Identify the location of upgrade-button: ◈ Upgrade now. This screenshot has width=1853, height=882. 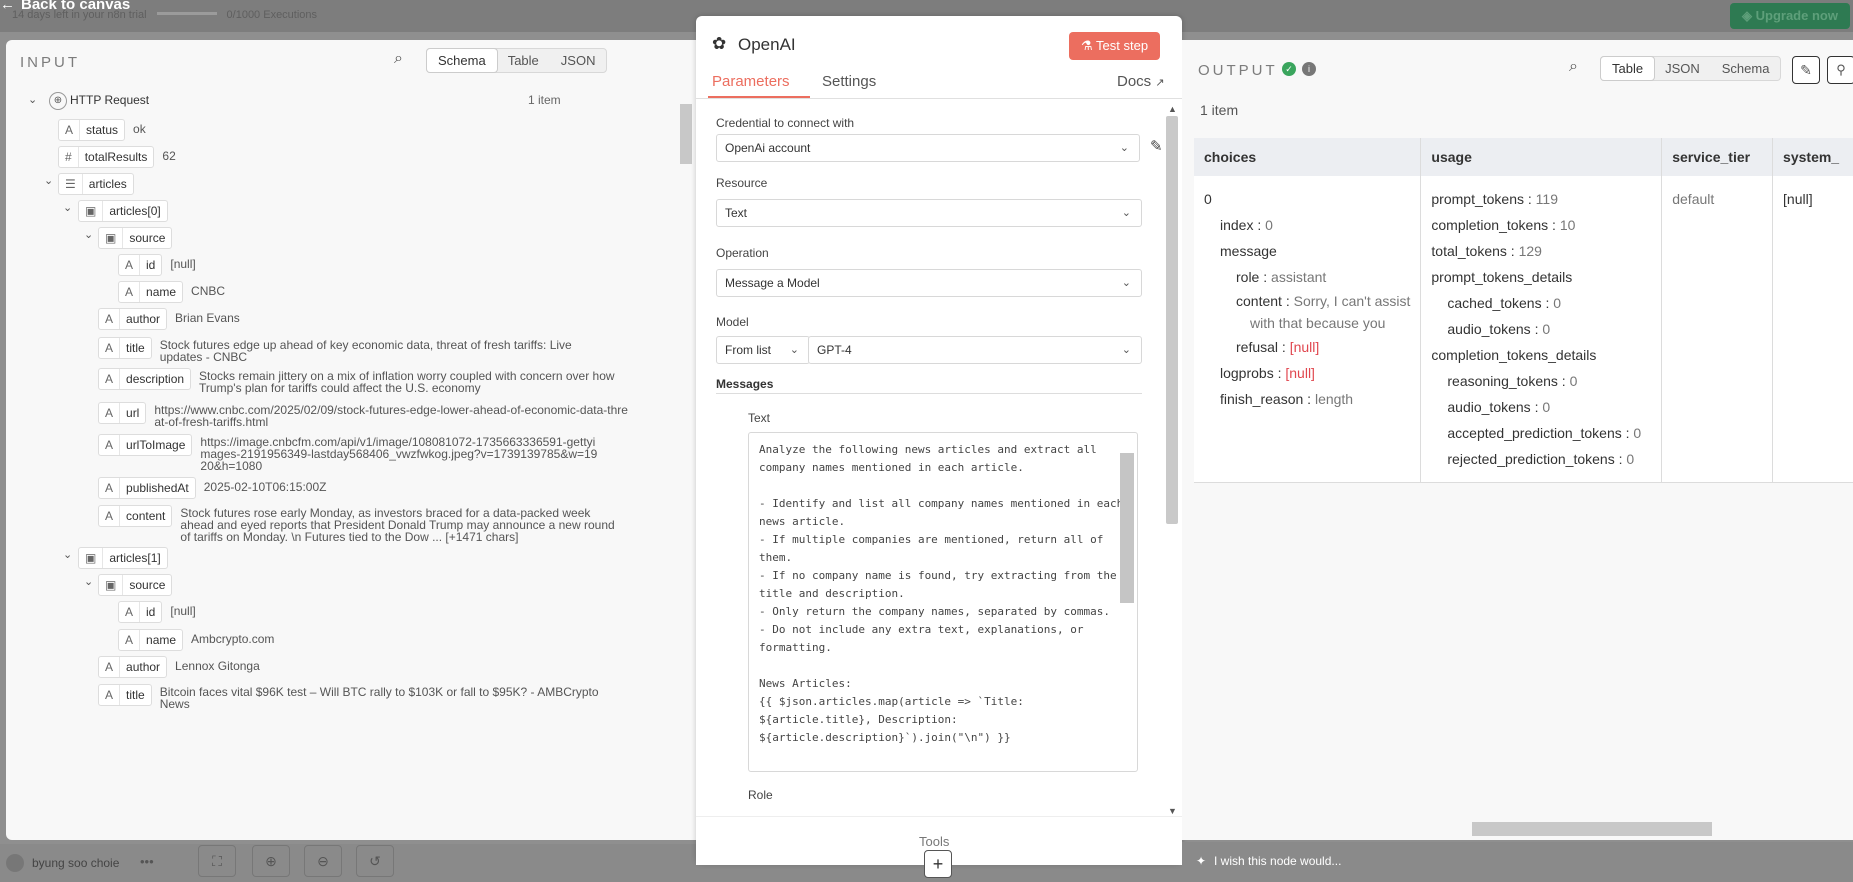
(1790, 16).